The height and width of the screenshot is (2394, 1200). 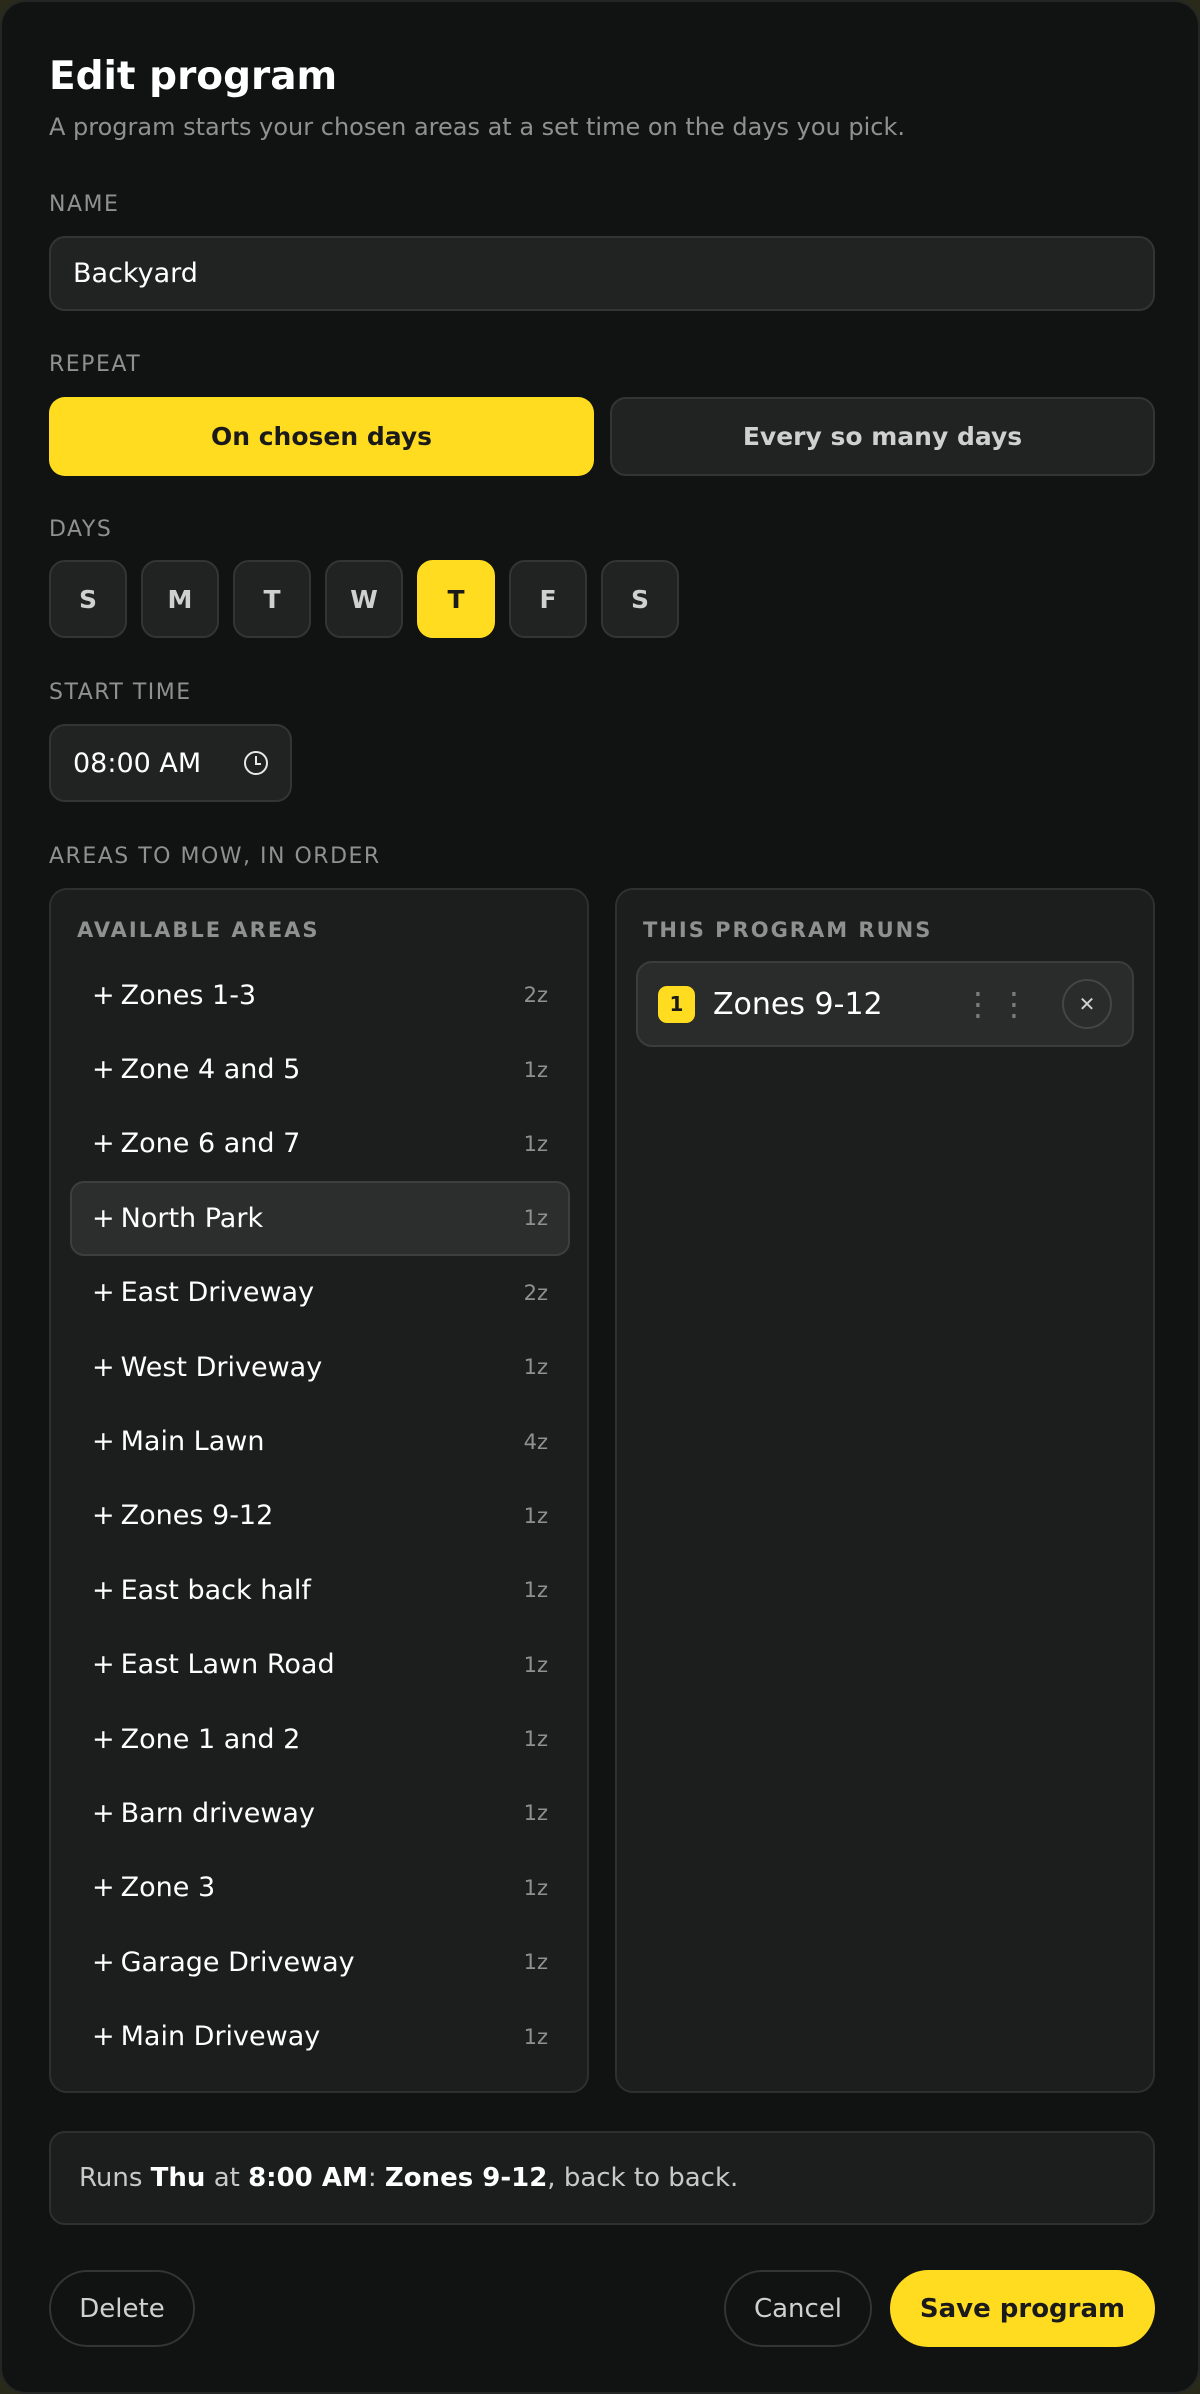 What do you see at coordinates (320, 1293) in the screenshot?
I see `available-area-item: + East Driveway 2z` at bounding box center [320, 1293].